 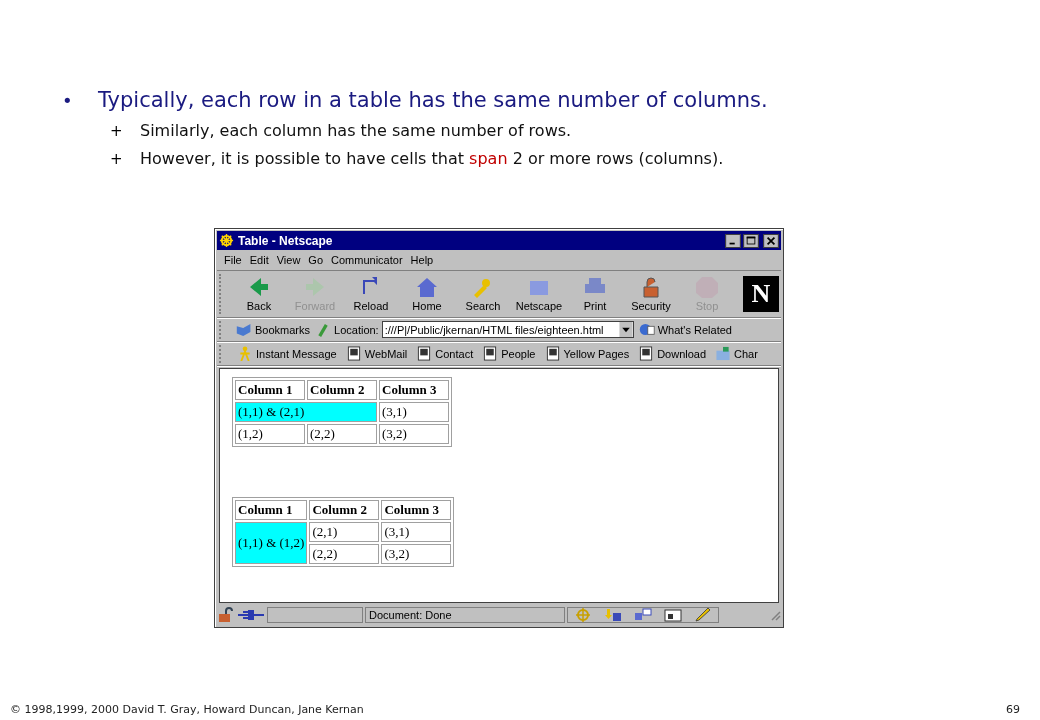 I want to click on bullet-heading: Typically, each row in a table has the same number of columns., so click(x=433, y=100).